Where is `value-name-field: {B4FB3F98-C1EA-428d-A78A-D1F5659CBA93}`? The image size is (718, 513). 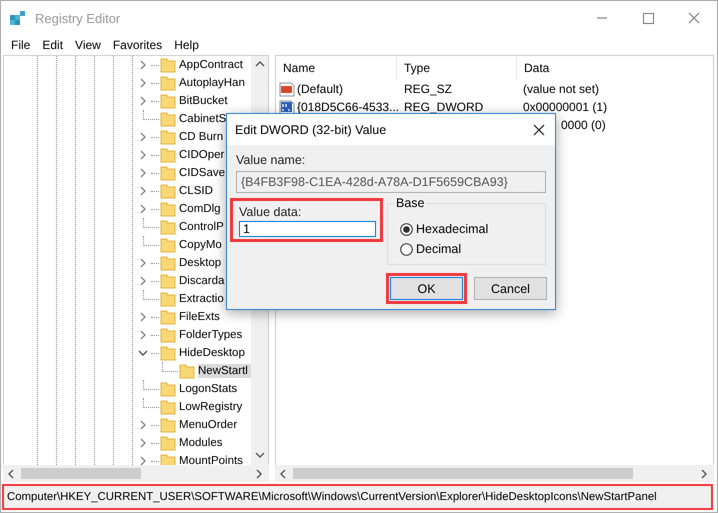 value-name-field: {B4FB3F98-C1EA-428d-A78A-D1F5659CBA93} is located at coordinates (391, 182).